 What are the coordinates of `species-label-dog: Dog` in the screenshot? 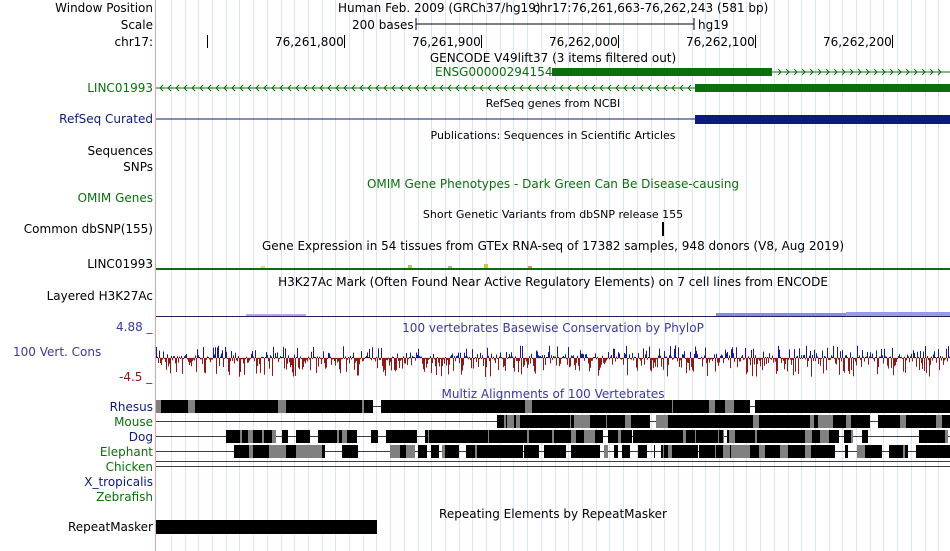 It's located at (141, 437).